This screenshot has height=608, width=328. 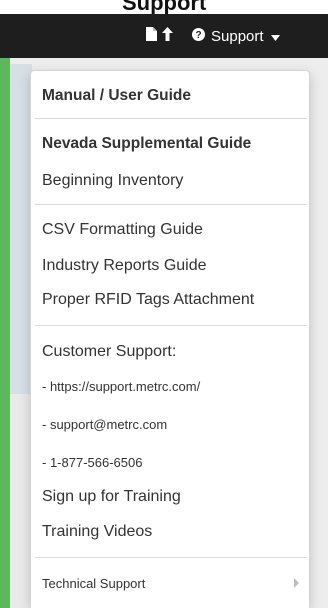 I want to click on top-navbar: ? Support, so click(x=164, y=36).